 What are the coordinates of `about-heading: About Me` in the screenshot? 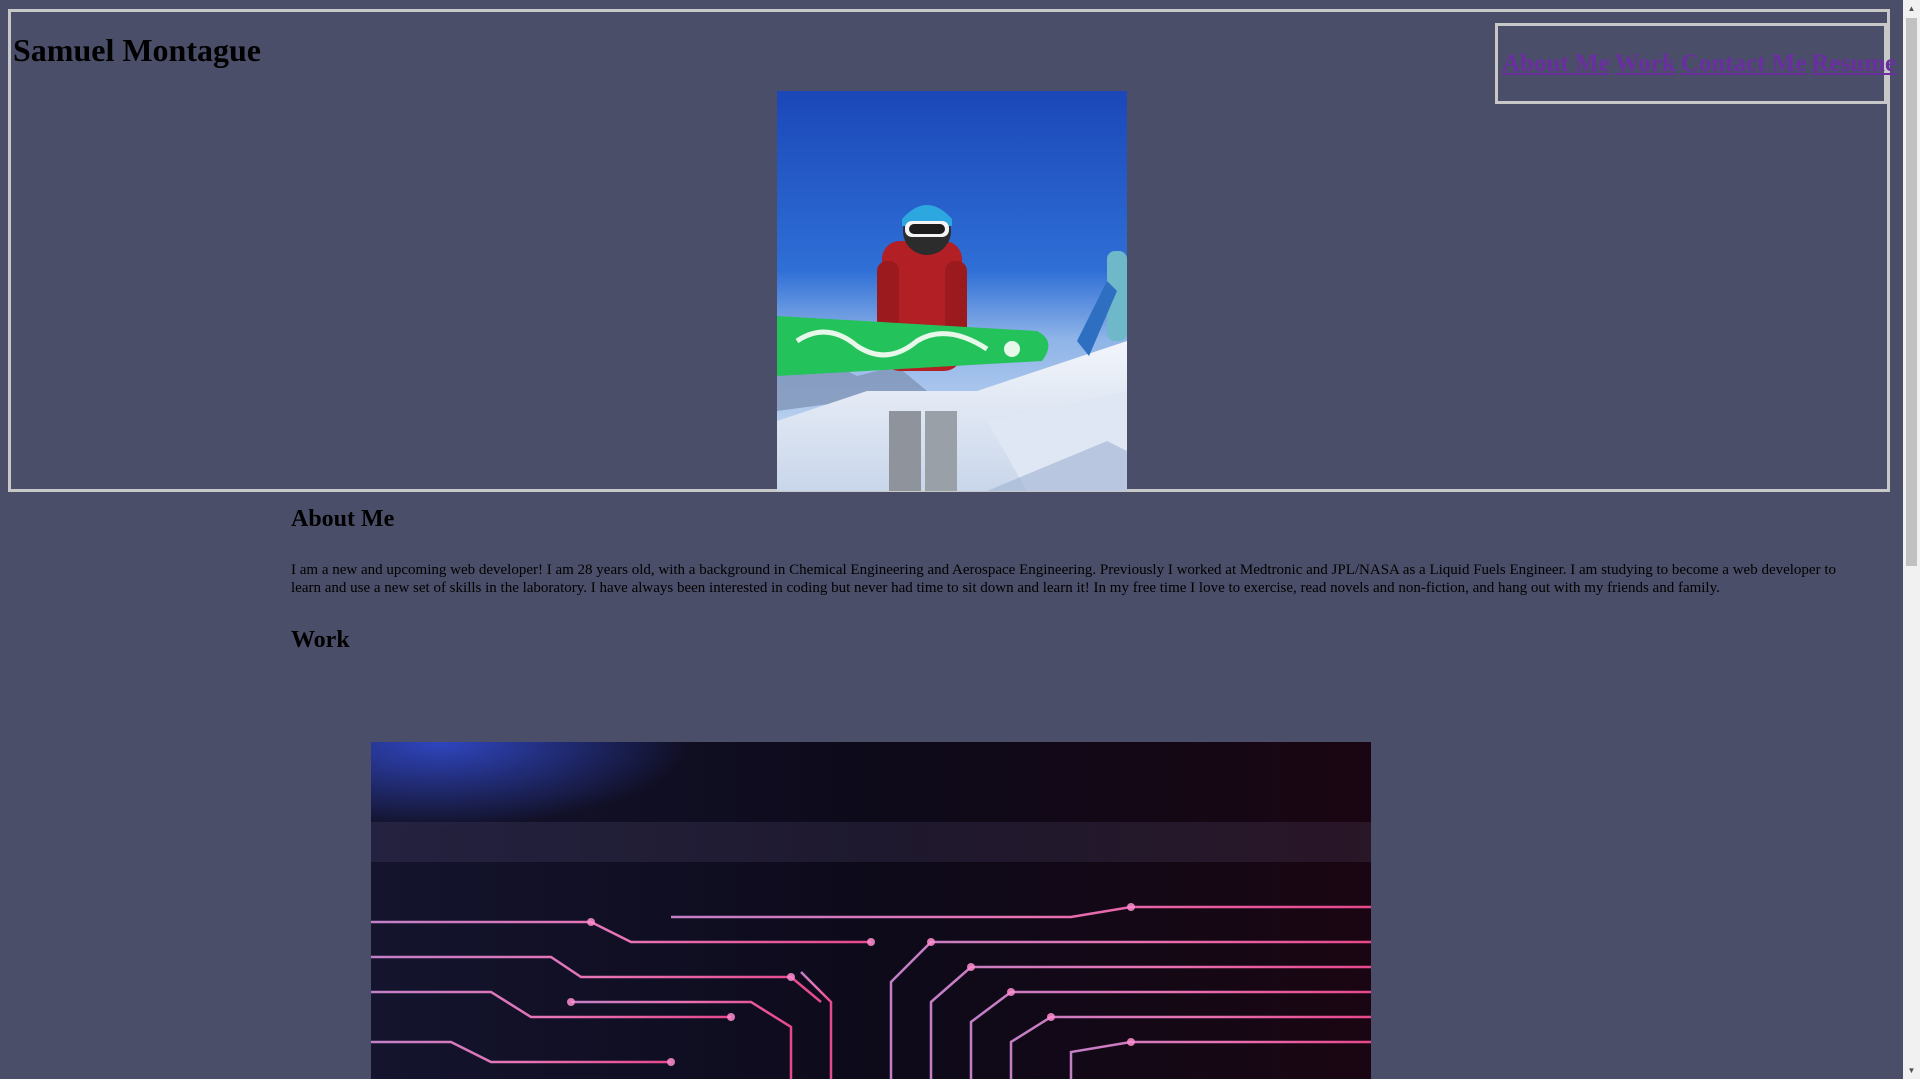 It's located at (343, 519).